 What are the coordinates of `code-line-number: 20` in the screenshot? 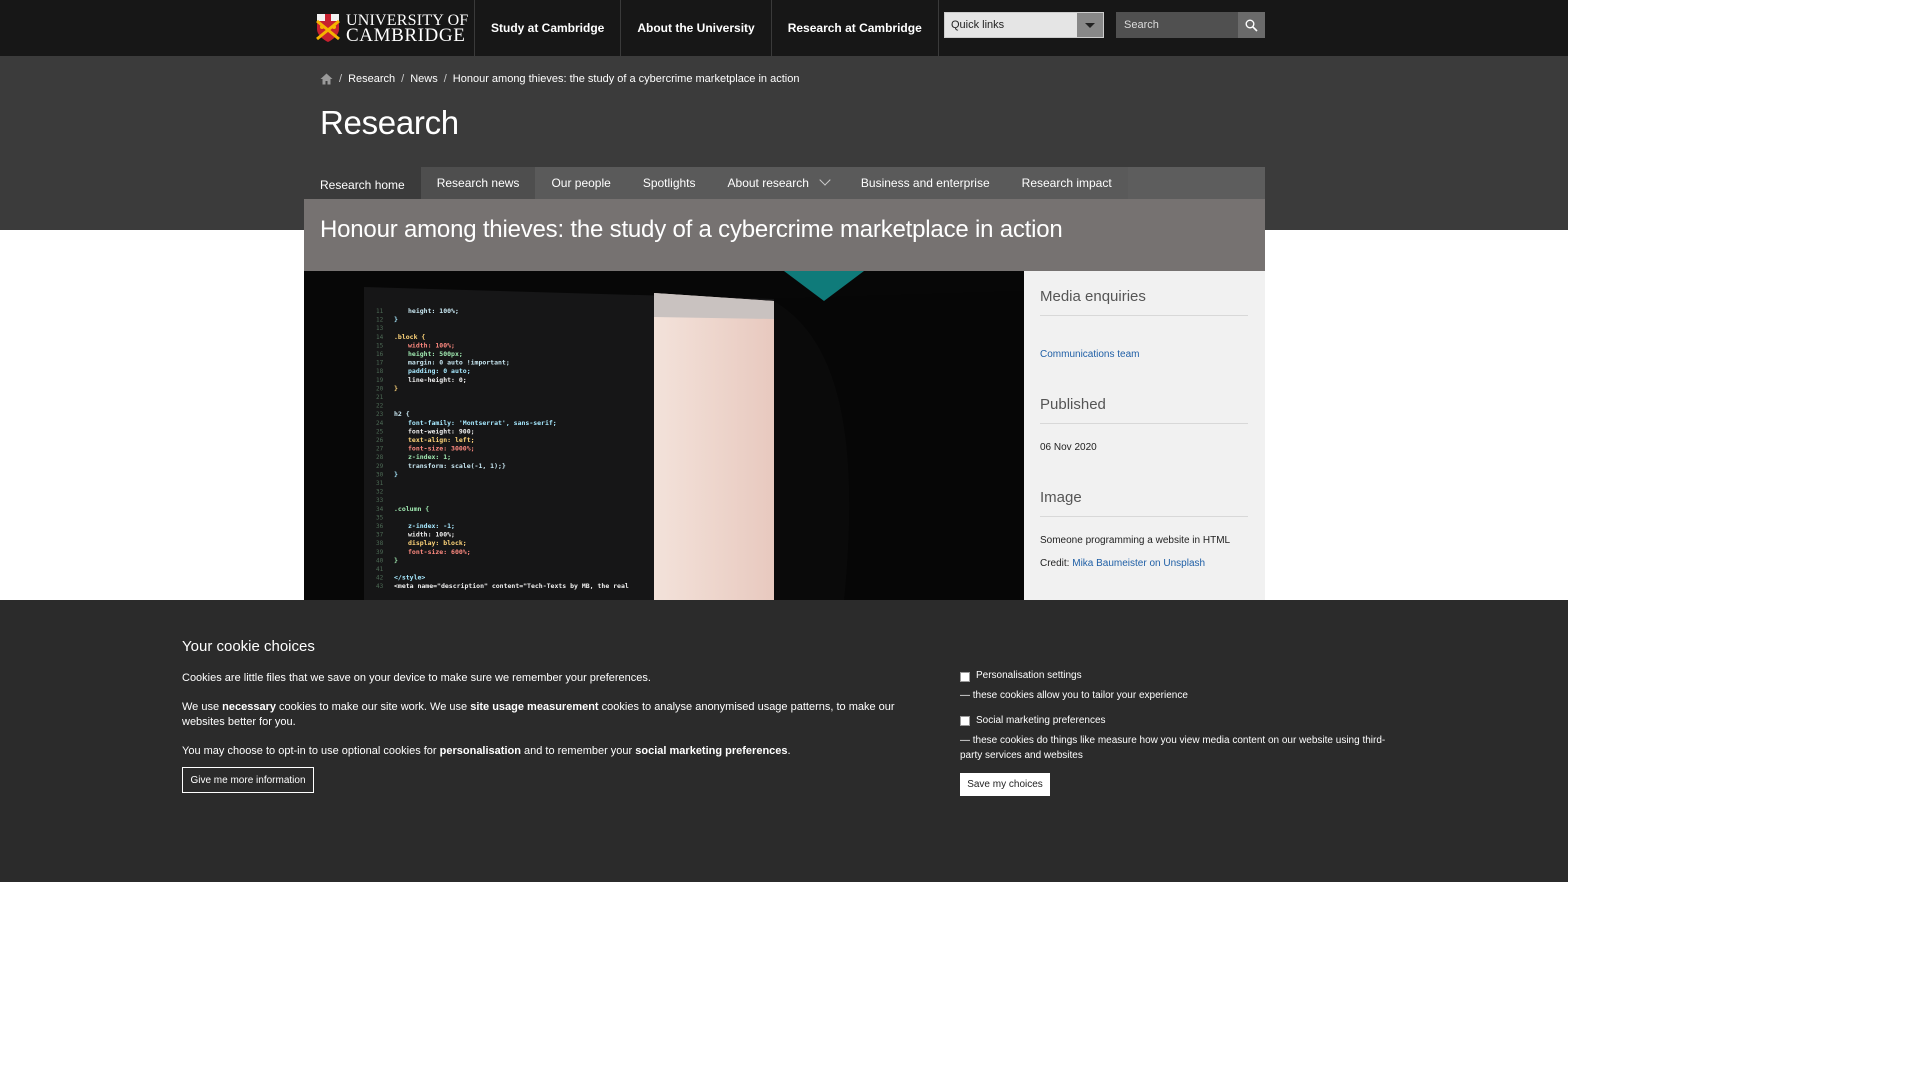 It's located at (380, 388).